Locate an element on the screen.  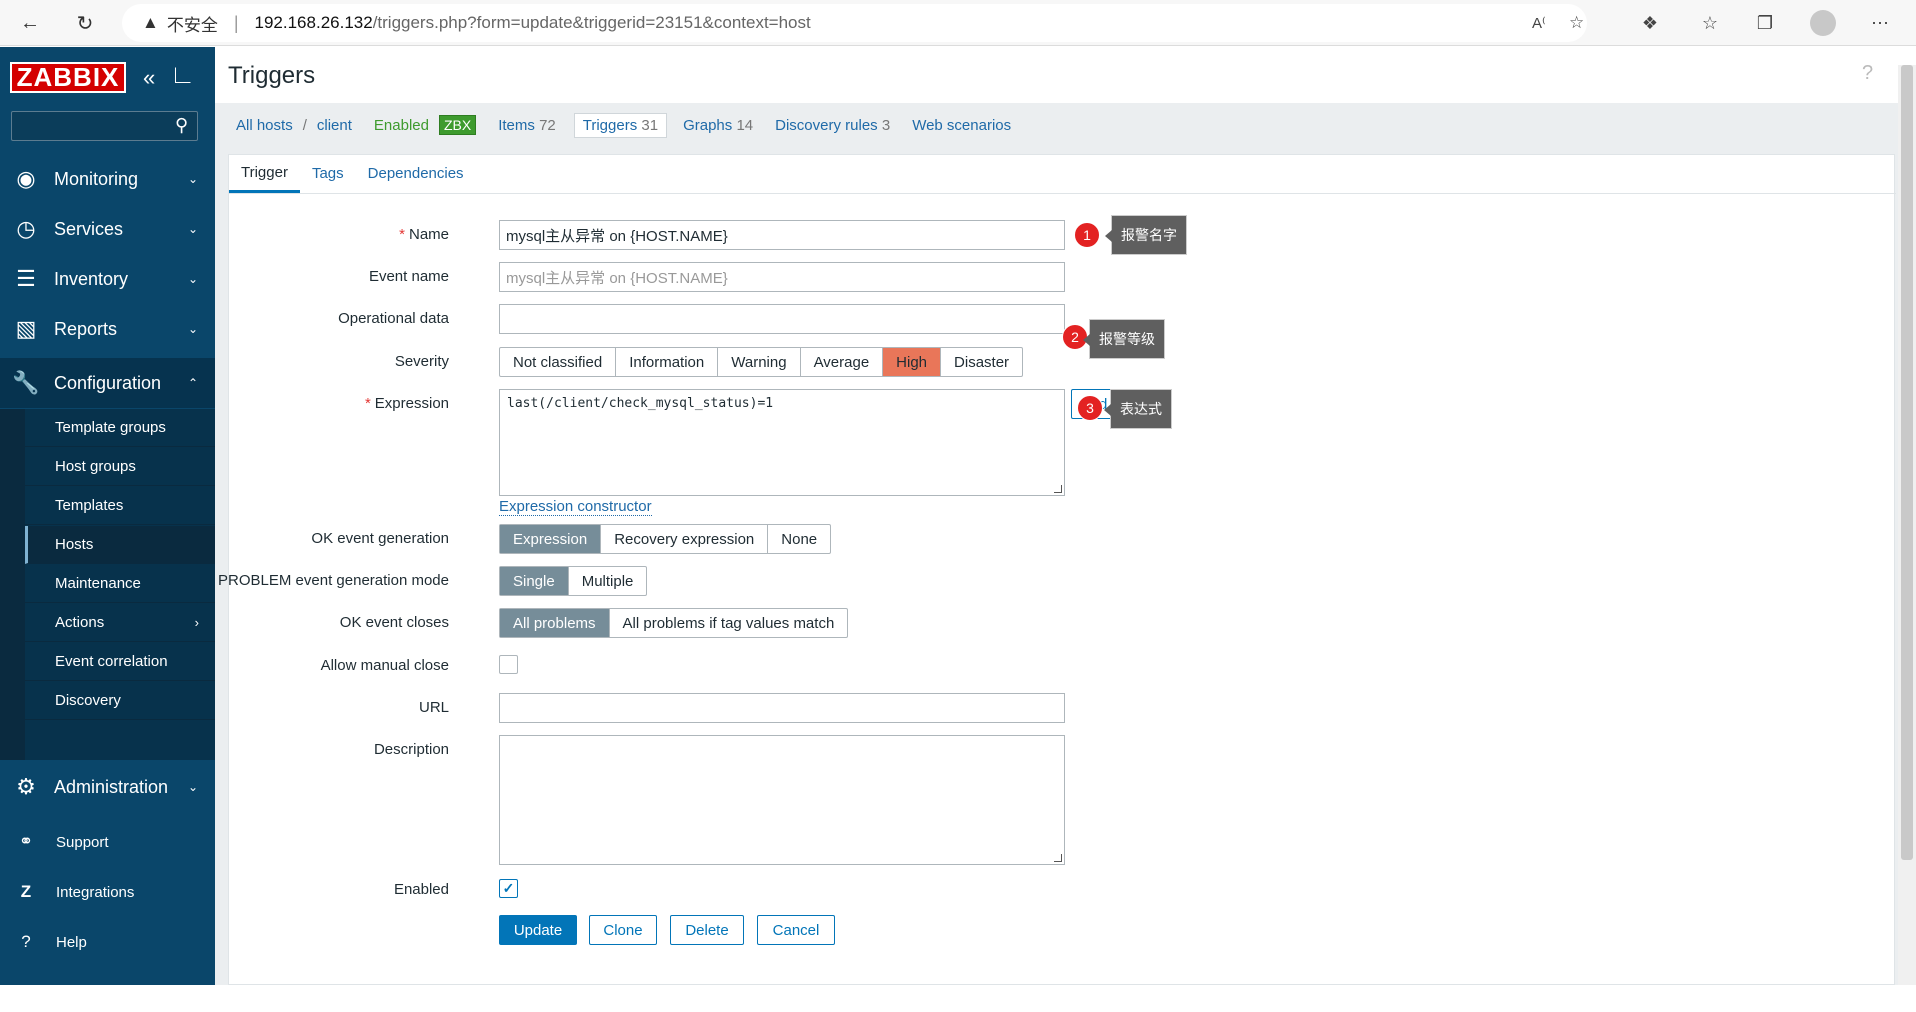
read-aloud-icon: A⁽ is located at coordinates (1539, 23).